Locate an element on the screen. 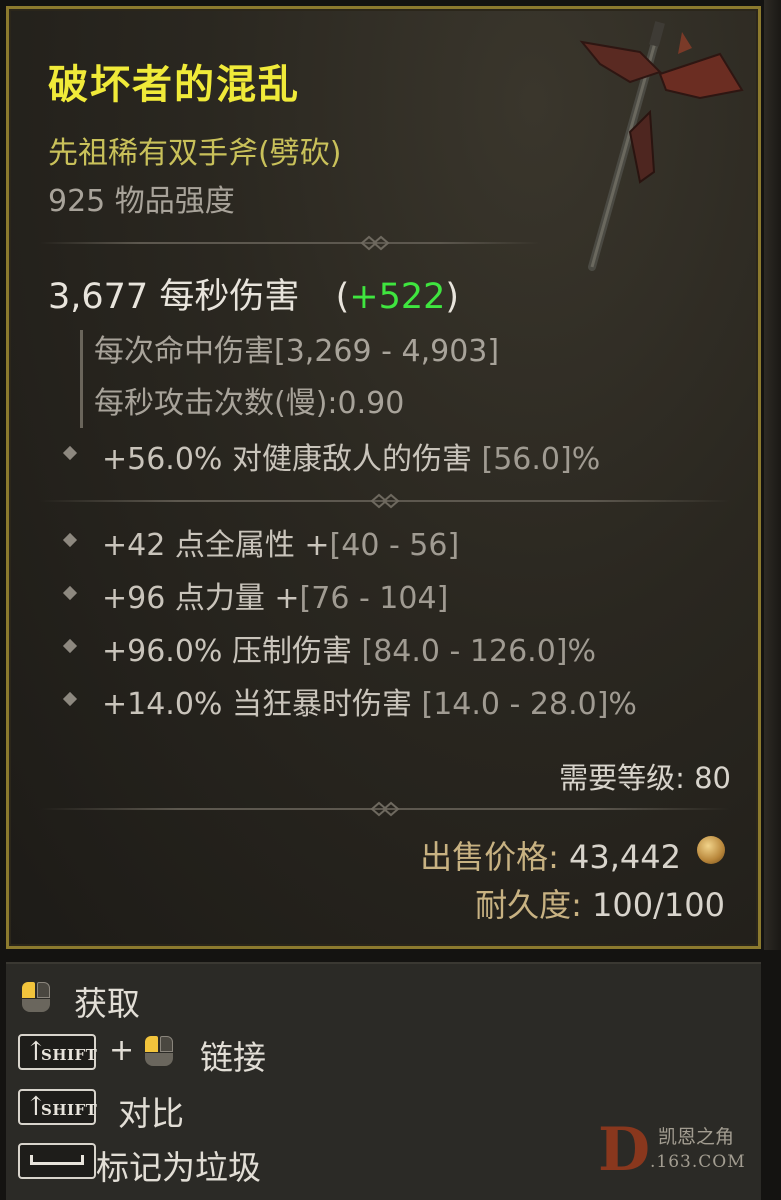 This screenshot has width=781, height=1200. affix-text: +96.0% 压制伤害 is located at coordinates (232, 651).